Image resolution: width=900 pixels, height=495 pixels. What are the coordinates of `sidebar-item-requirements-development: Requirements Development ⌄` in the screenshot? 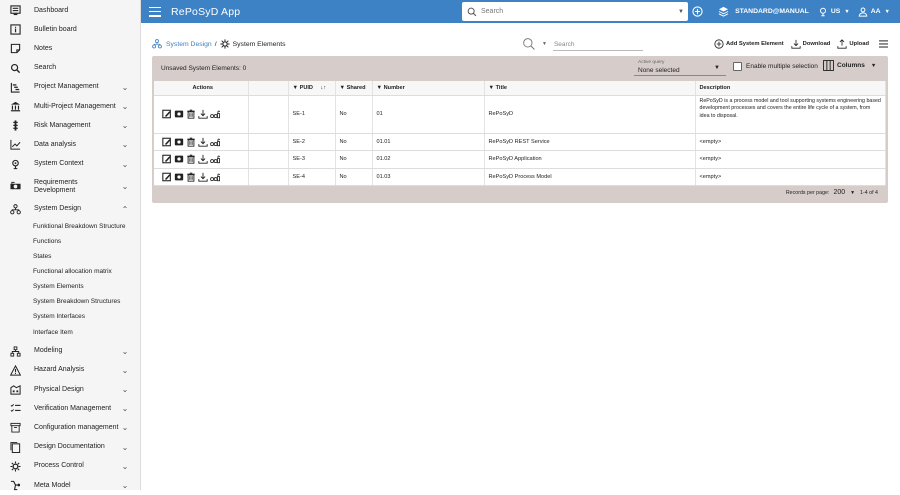 It's located at (70, 187).